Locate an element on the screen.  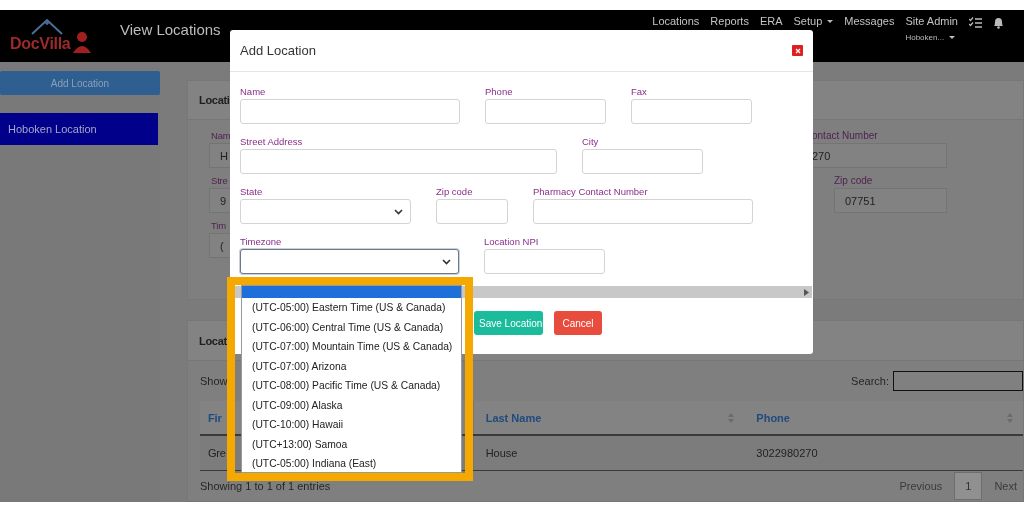
dropdown-option: (UTC-05:00) Eastern Time (US & Canada) is located at coordinates (351, 308).